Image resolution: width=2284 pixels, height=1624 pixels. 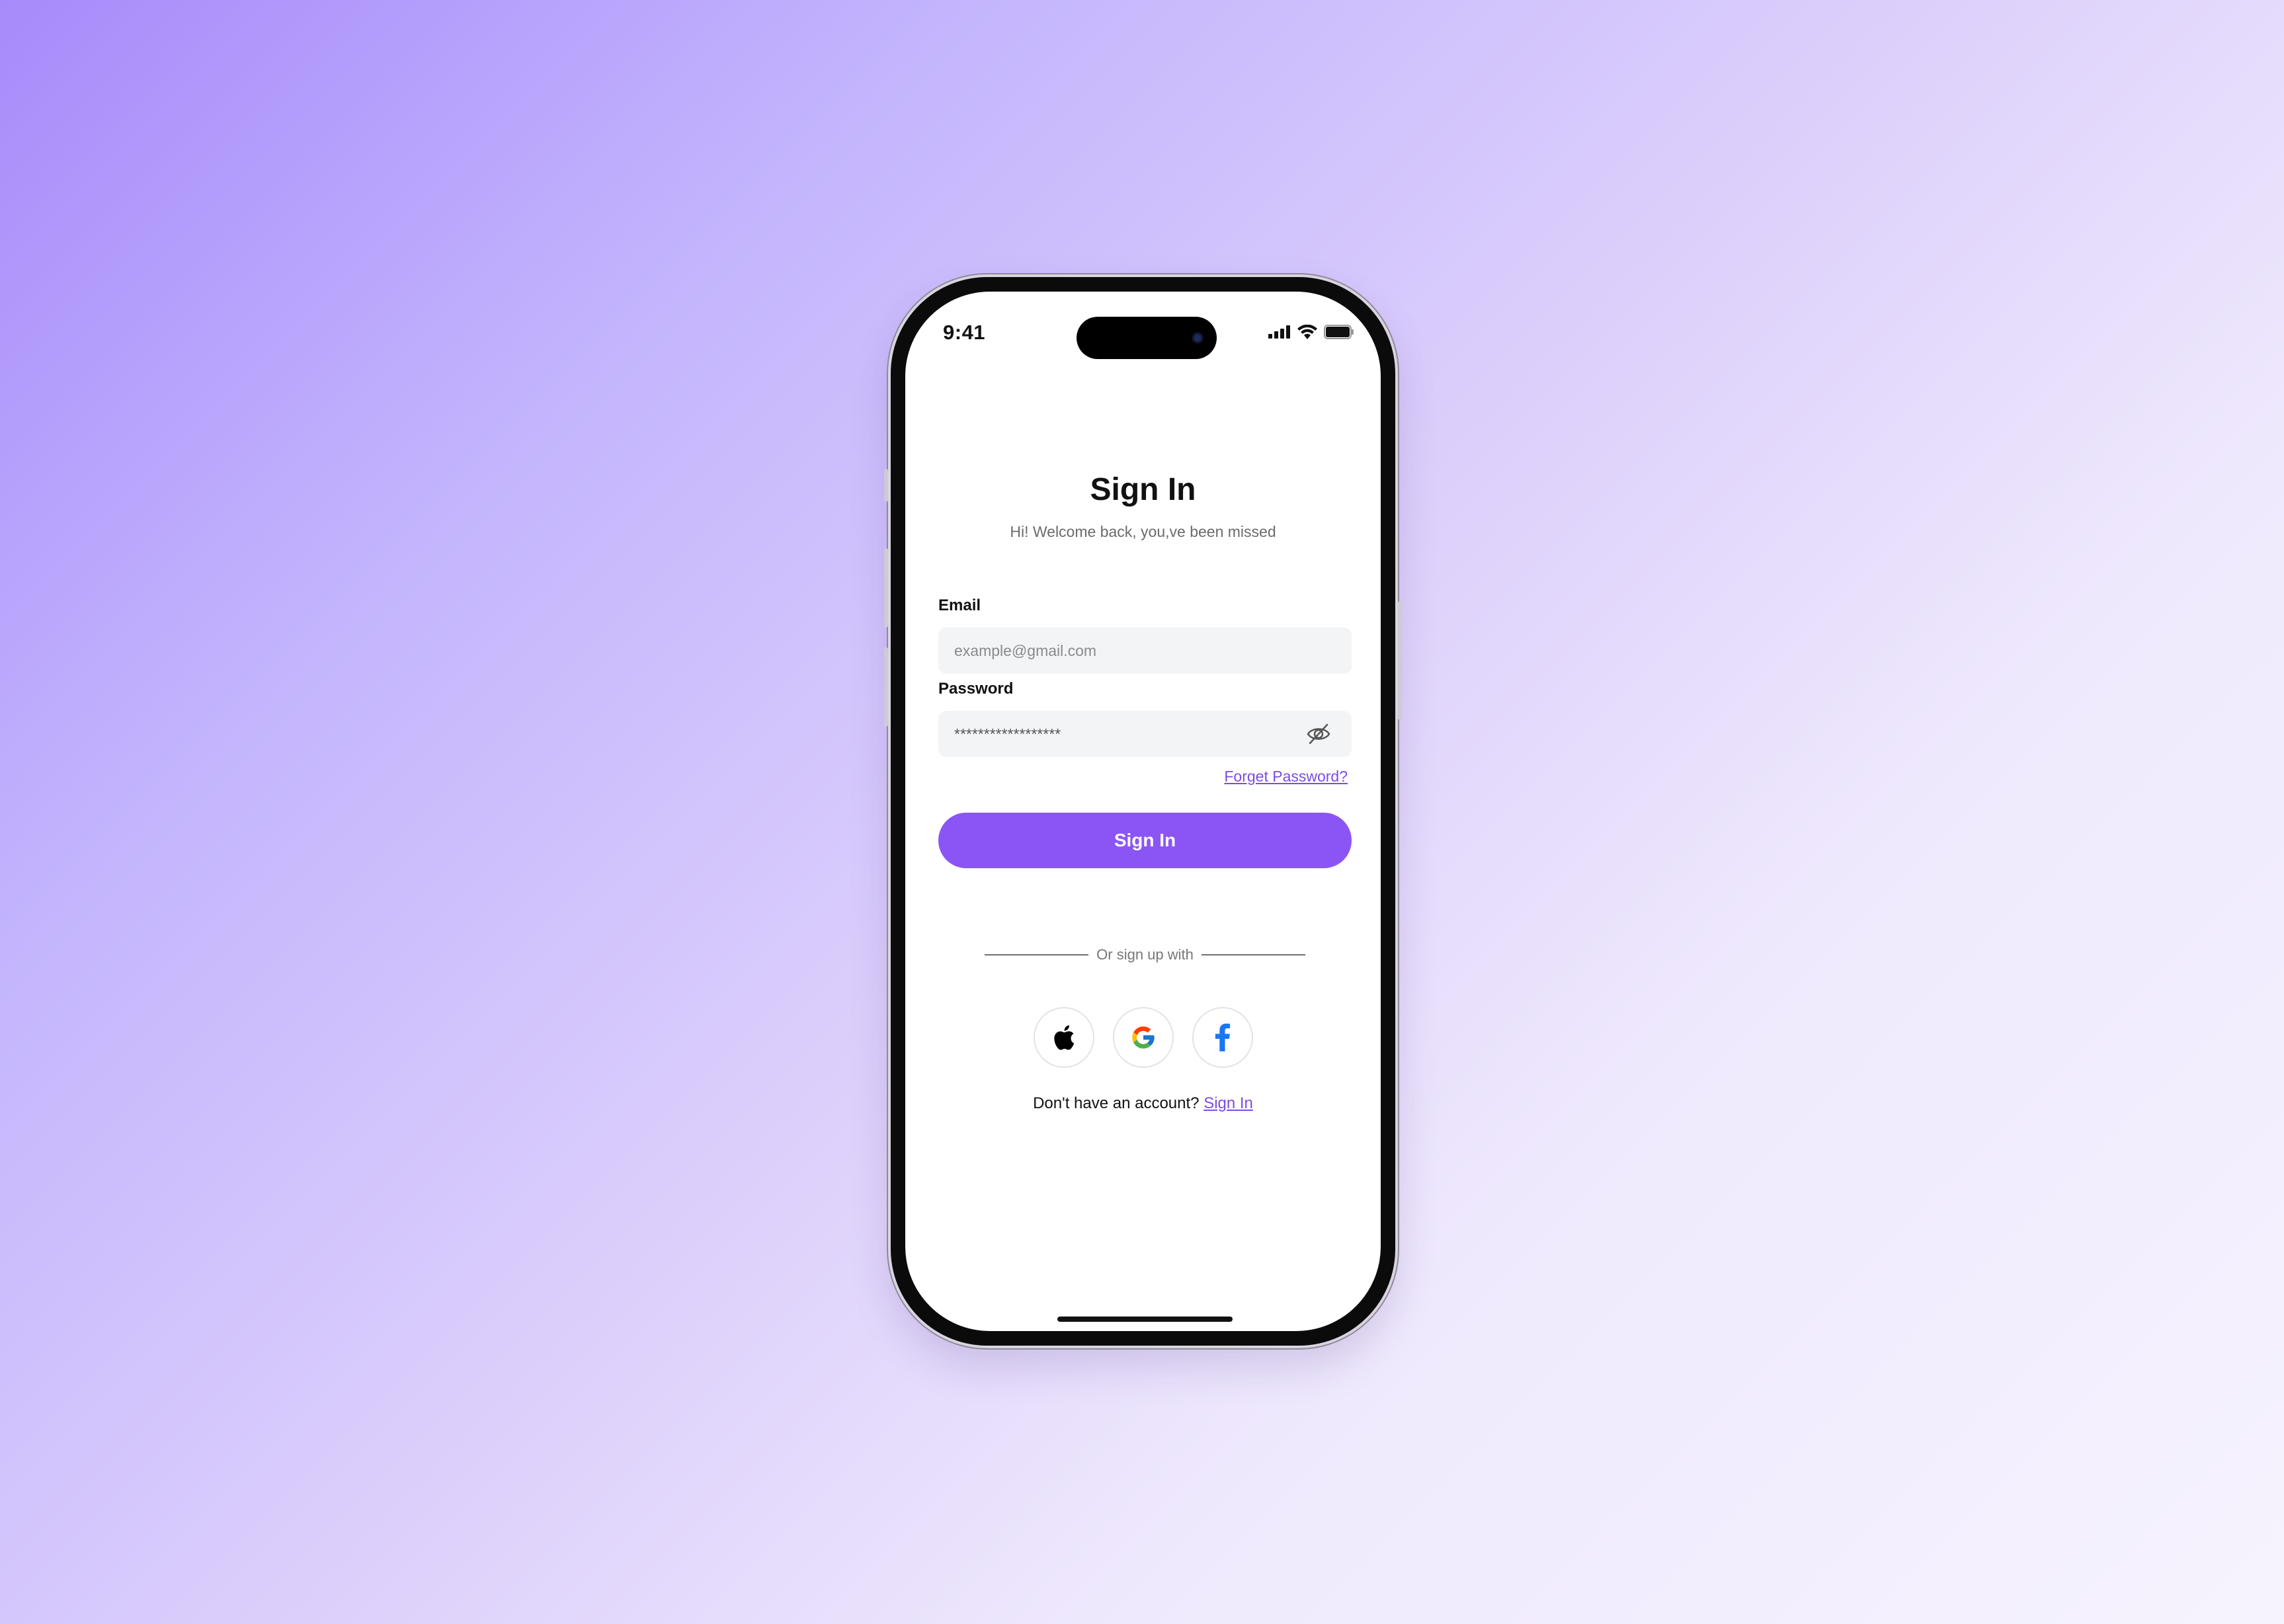 What do you see at coordinates (1197, 338) in the screenshot?
I see `camera-icon` at bounding box center [1197, 338].